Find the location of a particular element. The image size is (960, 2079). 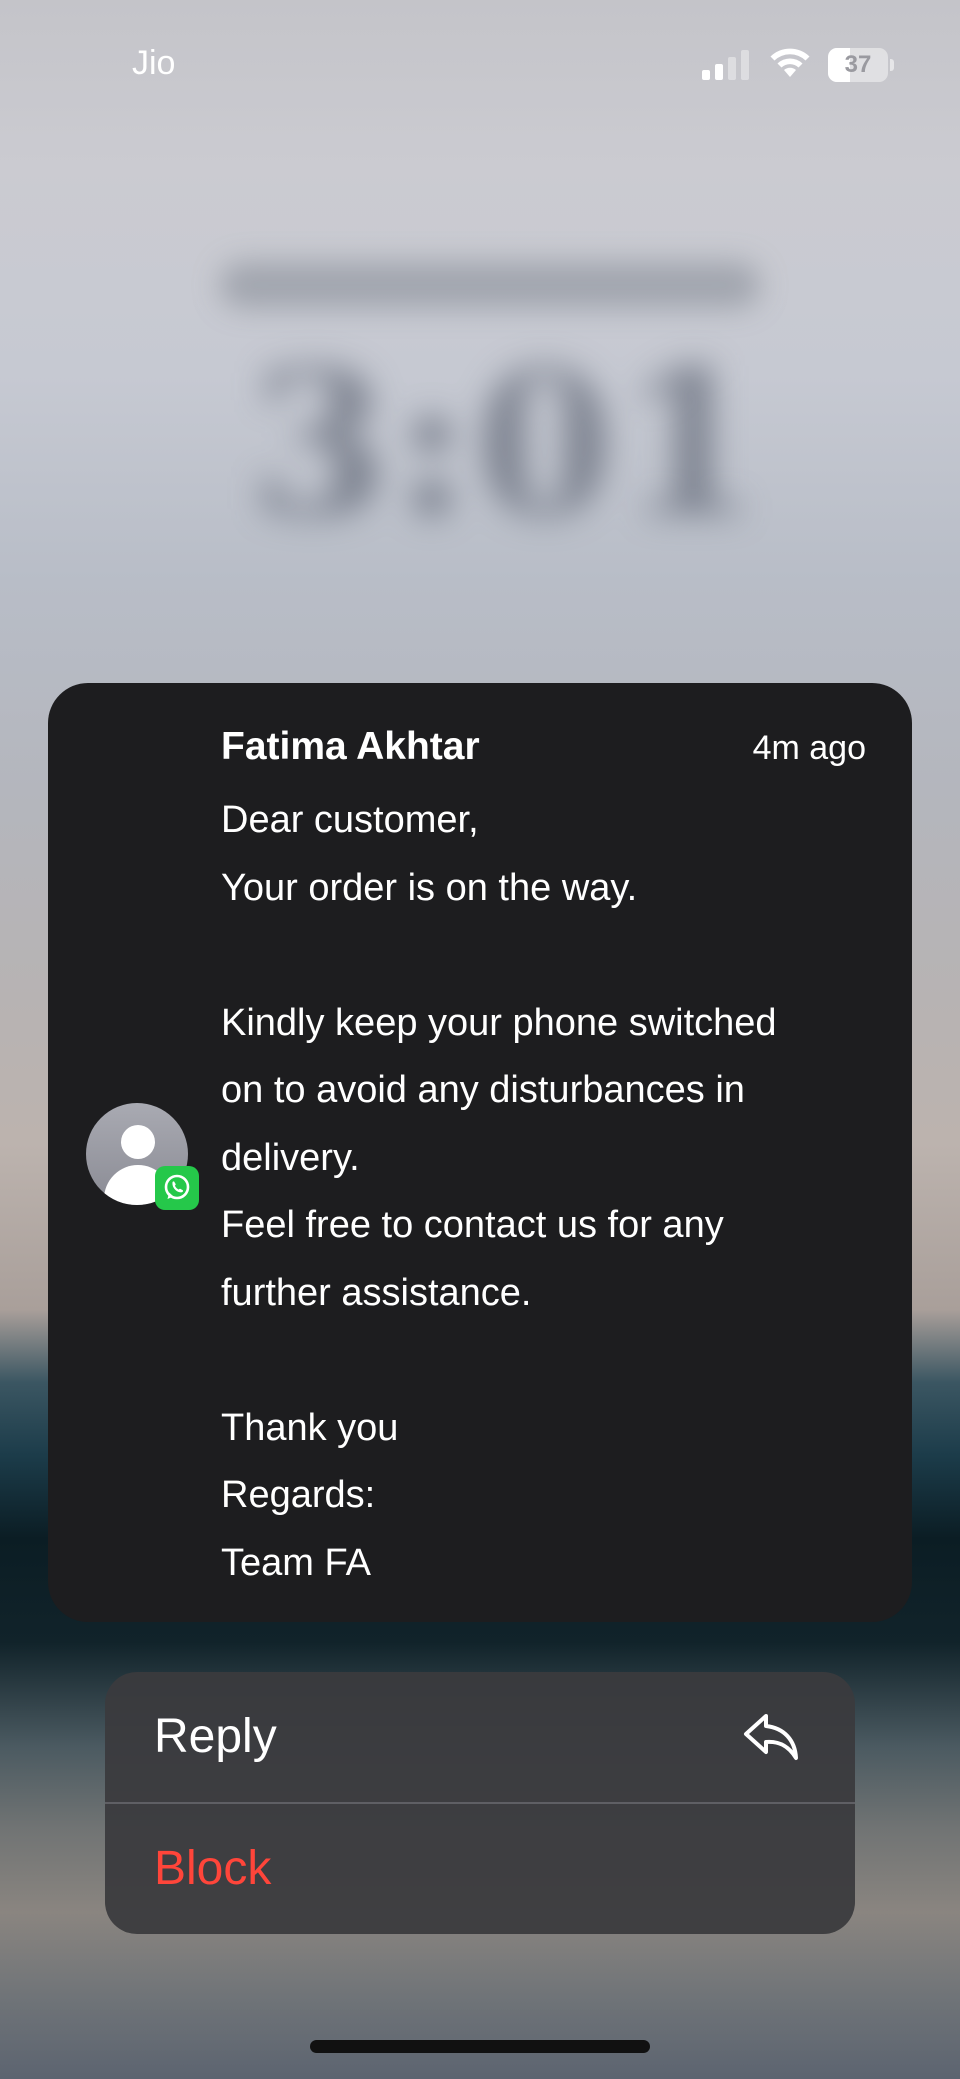

reply-arrow-icon is located at coordinates (771, 1737).